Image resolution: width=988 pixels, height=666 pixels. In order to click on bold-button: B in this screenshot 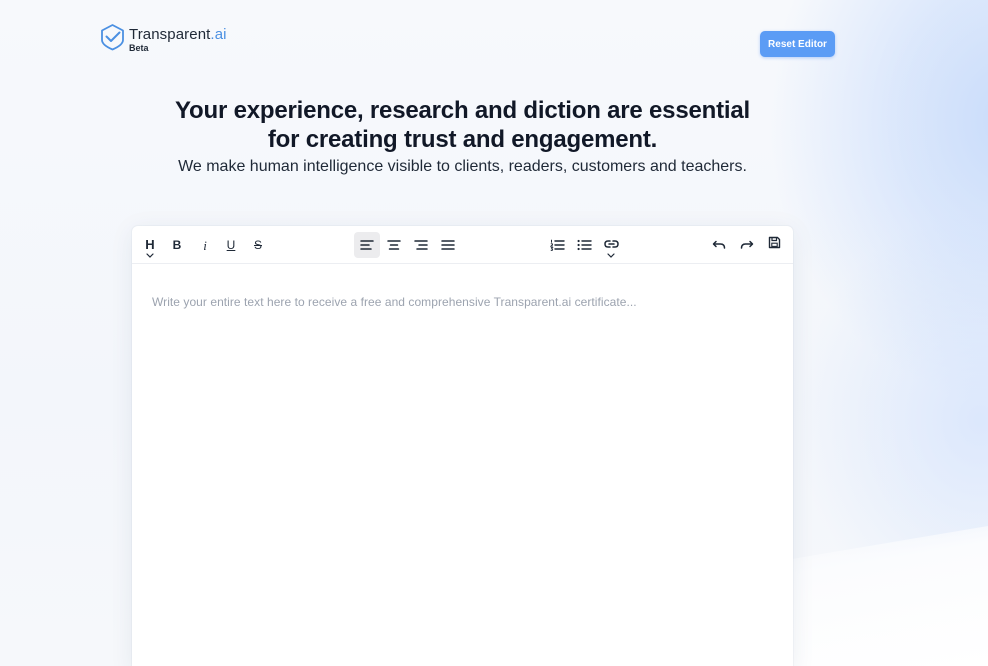, I will do `click(177, 245)`.